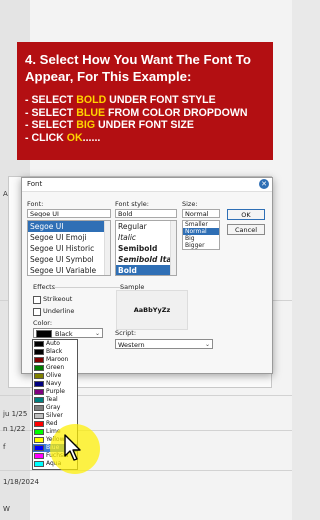  Describe the element at coordinates (69, 226) in the screenshot. I see `font-list-item: Segoe UI` at that location.